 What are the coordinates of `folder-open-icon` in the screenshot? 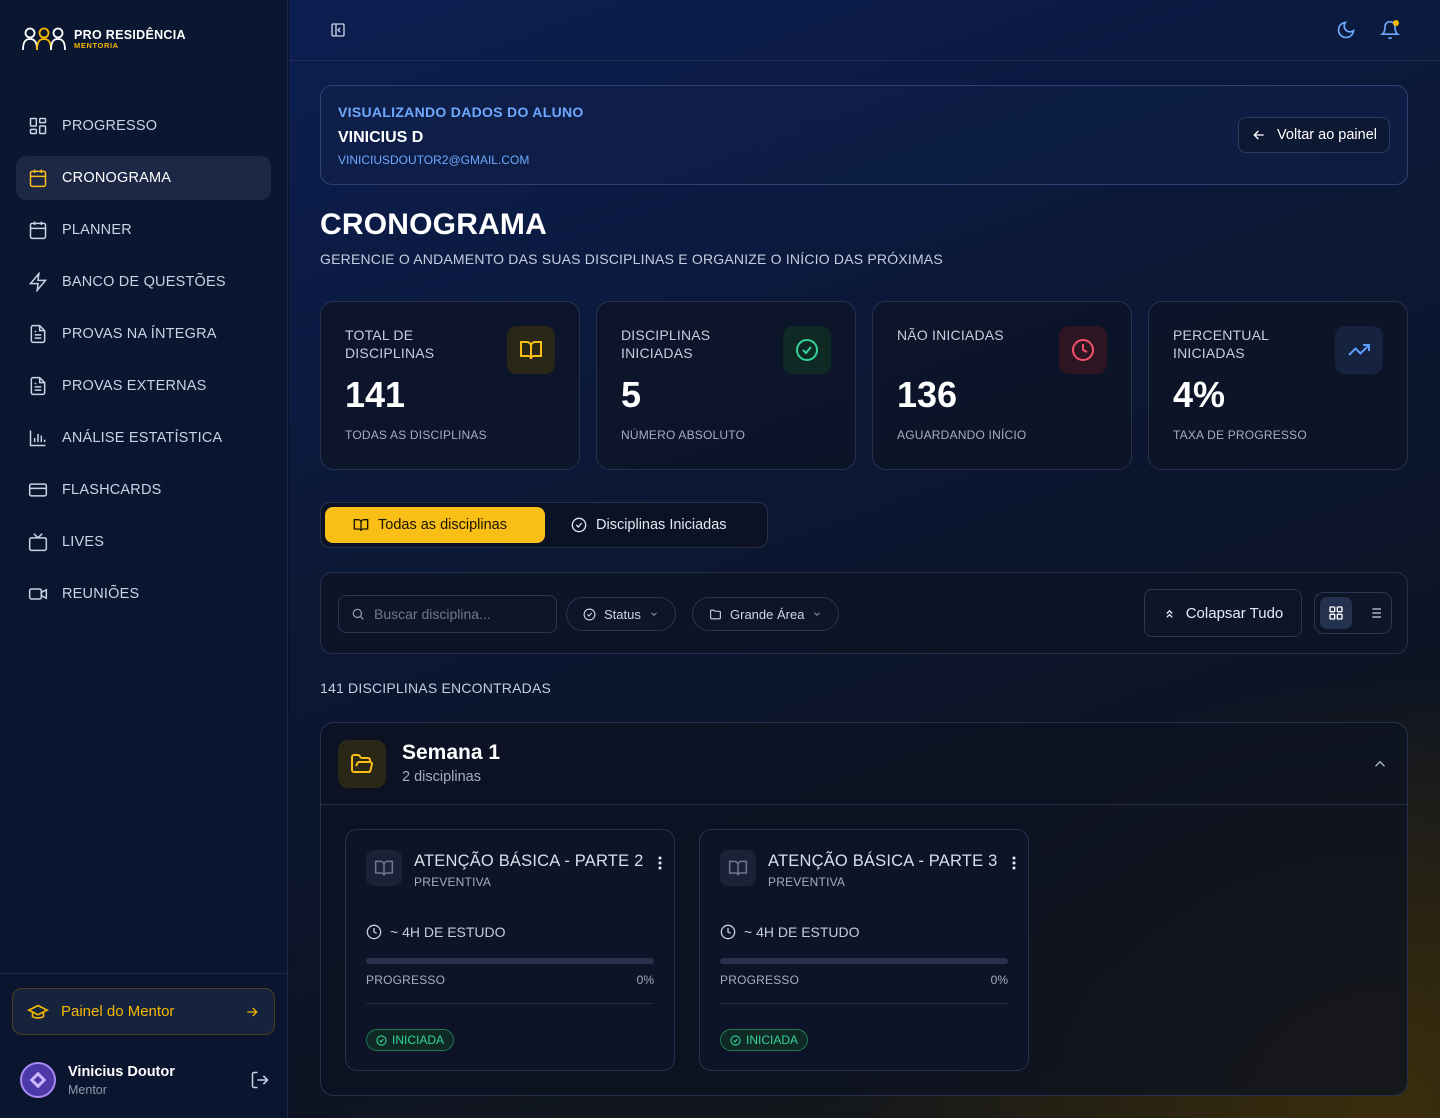 It's located at (362, 763).